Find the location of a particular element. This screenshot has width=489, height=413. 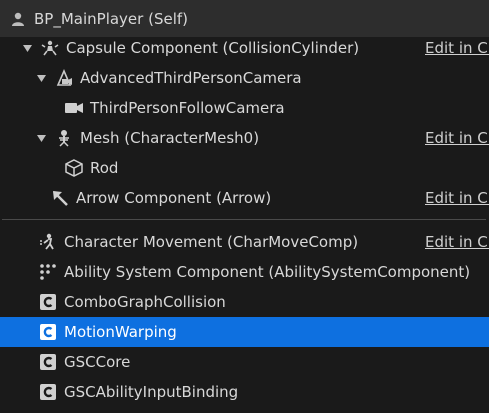

divider is located at coordinates (244, 219).